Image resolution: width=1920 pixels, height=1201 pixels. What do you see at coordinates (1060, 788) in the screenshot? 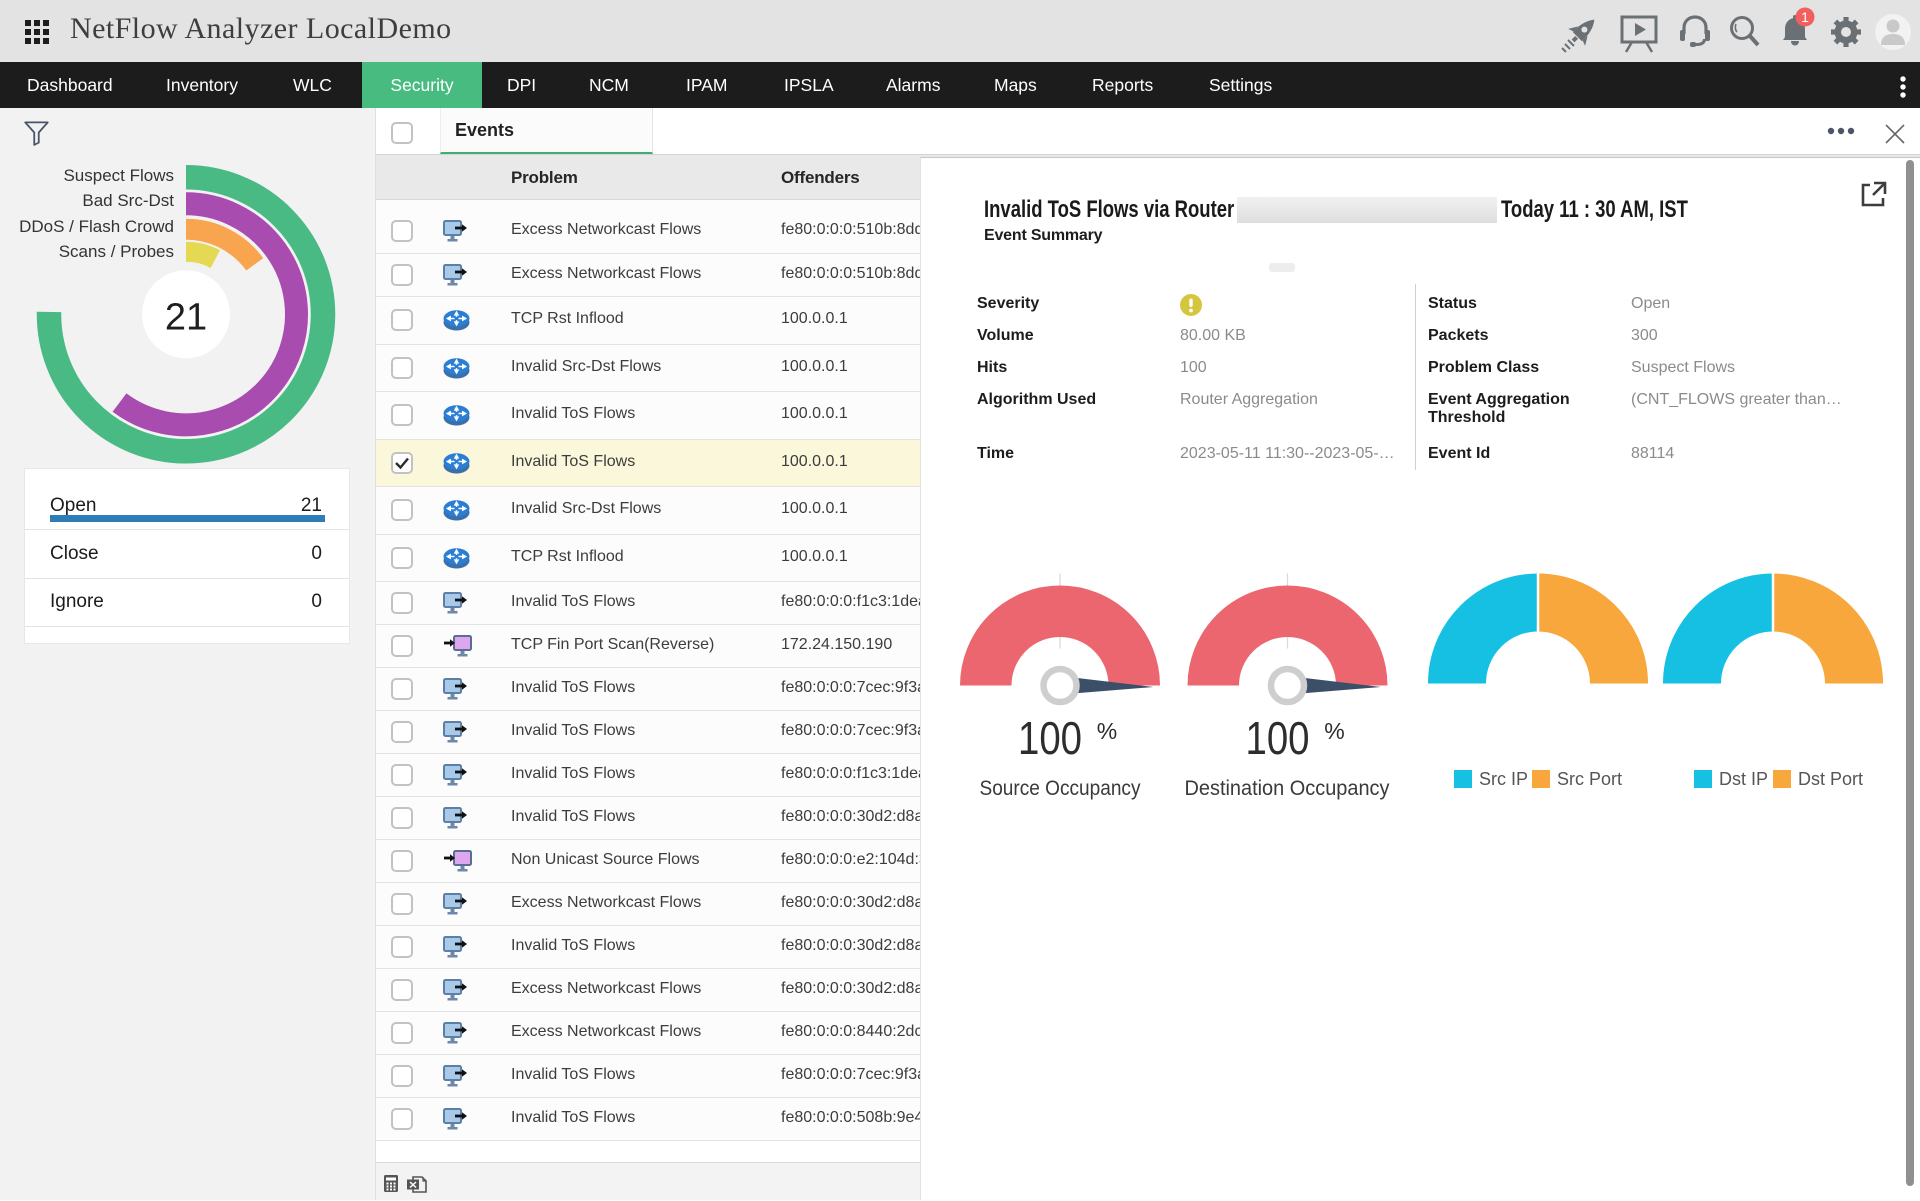
I see `svg-text: Source Occupancy` at bounding box center [1060, 788].